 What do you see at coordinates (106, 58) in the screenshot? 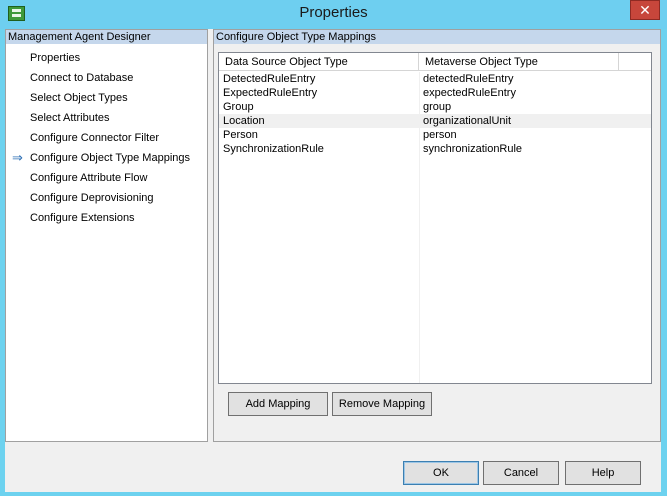
I see `nav-item-properties: Properties` at bounding box center [106, 58].